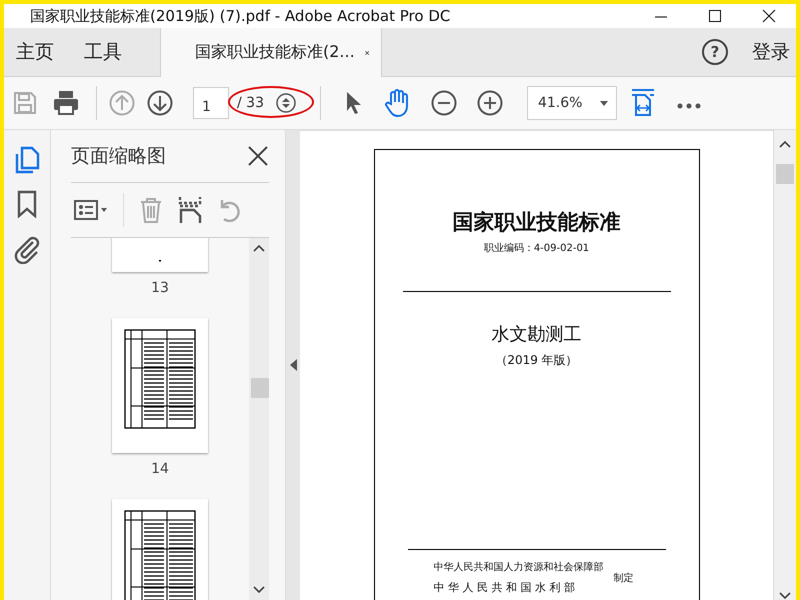 The image size is (800, 600). What do you see at coordinates (250, 103) in the screenshot?
I see `page-count: / 33` at bounding box center [250, 103].